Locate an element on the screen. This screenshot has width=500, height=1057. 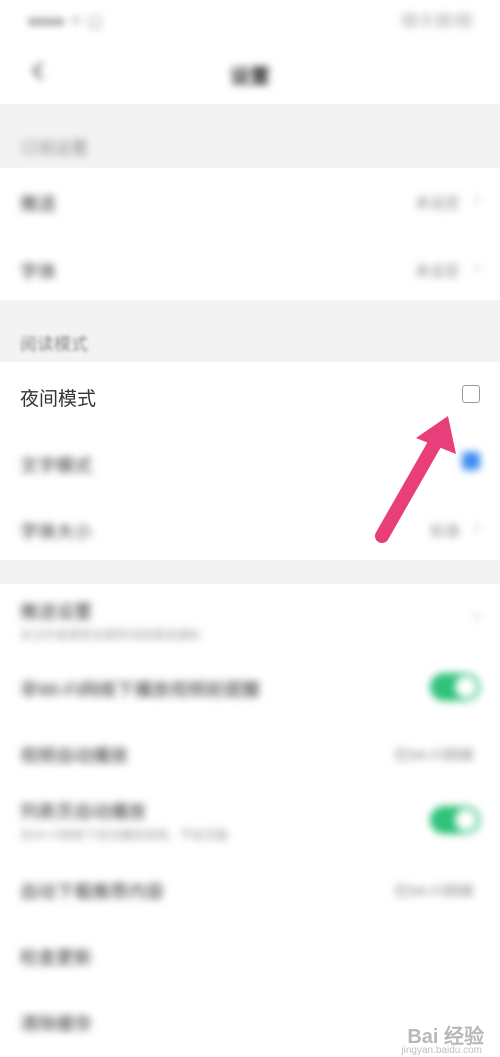
row-sublabel: 关注作者更新及推荐消息推送通知 is located at coordinates (110, 635).